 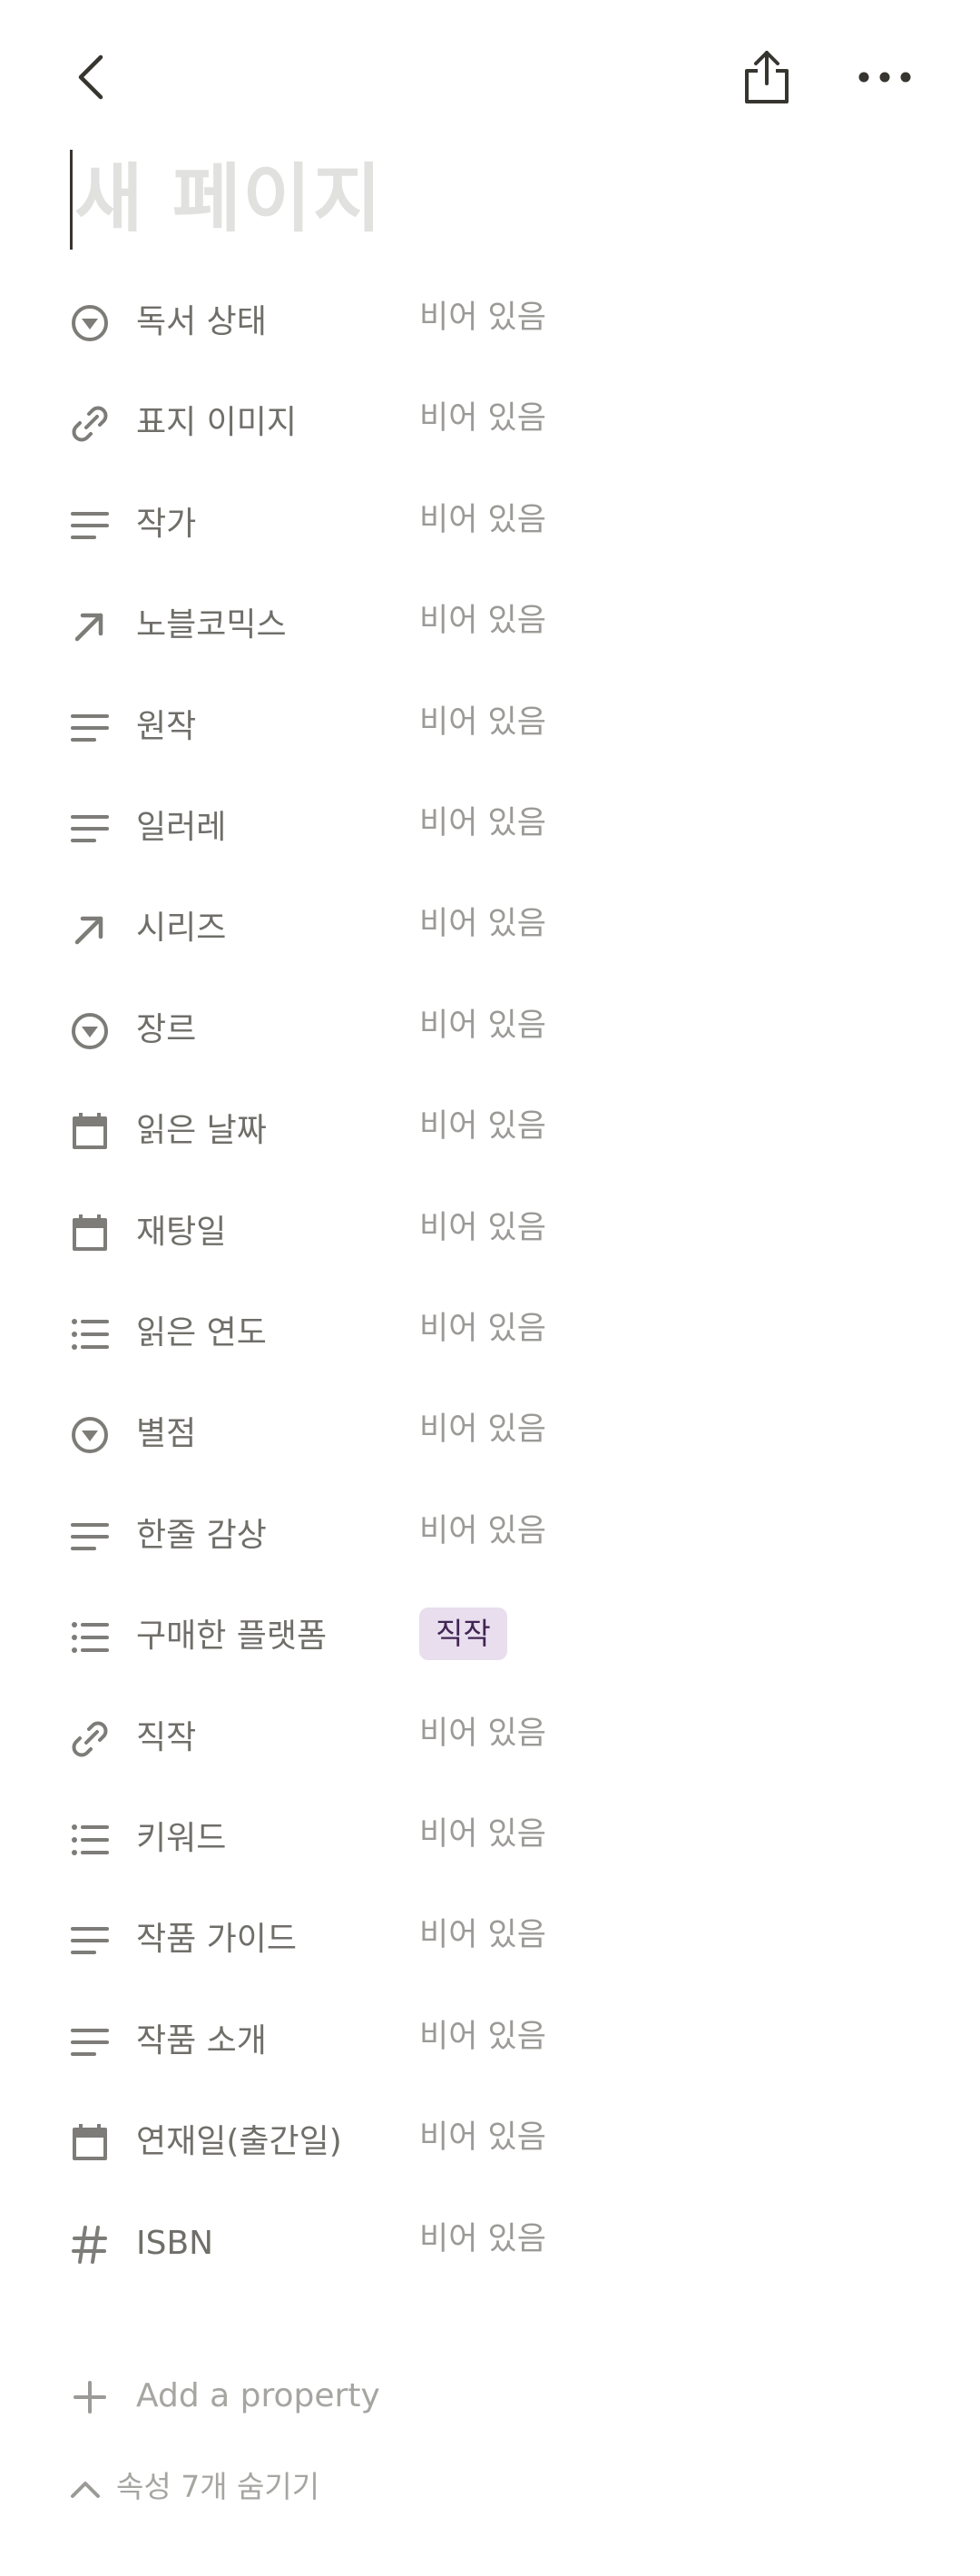 What do you see at coordinates (217, 422) in the screenshot?
I see `property-name: 표지 이미지` at bounding box center [217, 422].